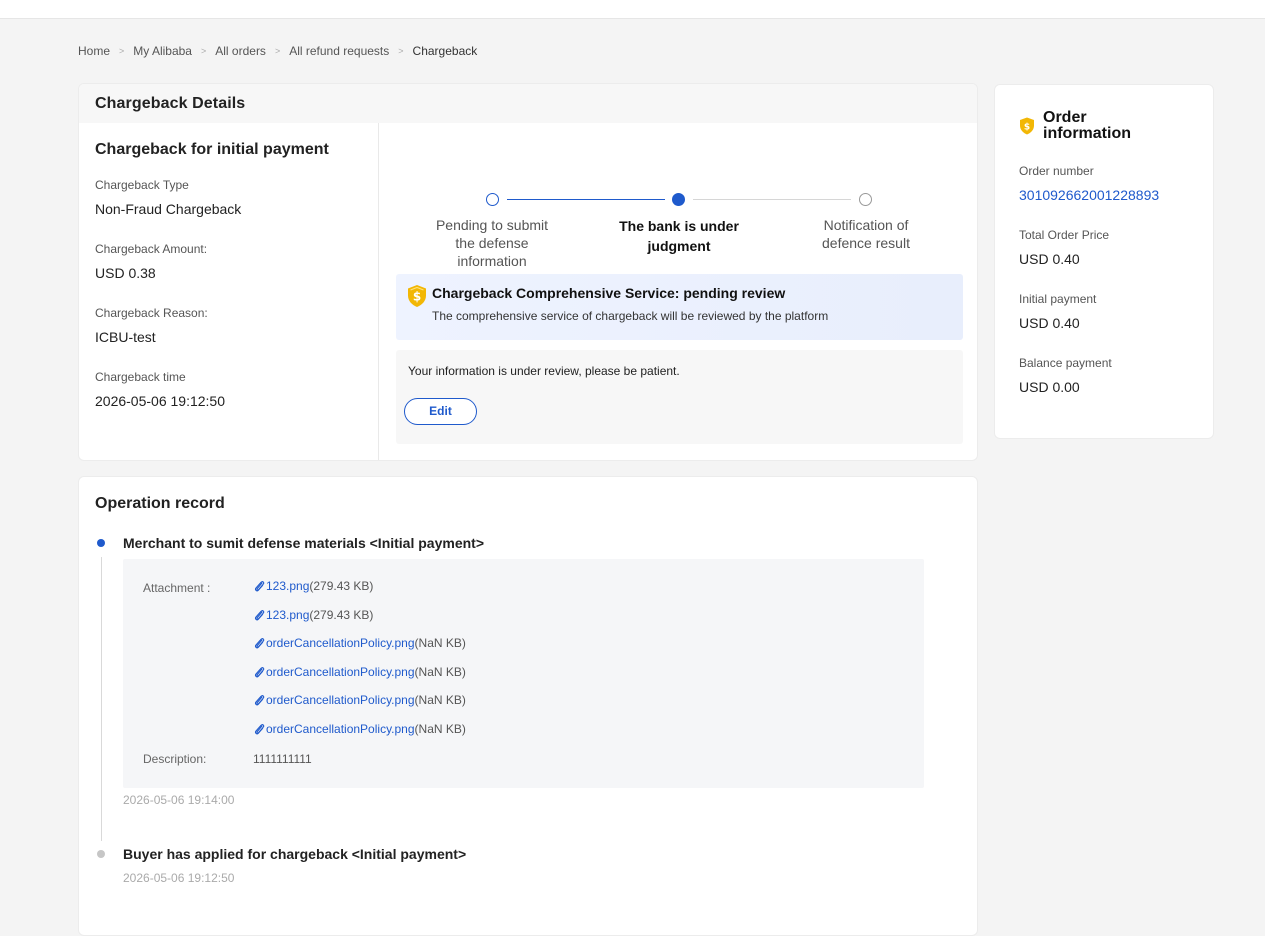  What do you see at coordinates (151, 313) in the screenshot?
I see `chargeback-reason-label: Chargeback Reason:` at bounding box center [151, 313].